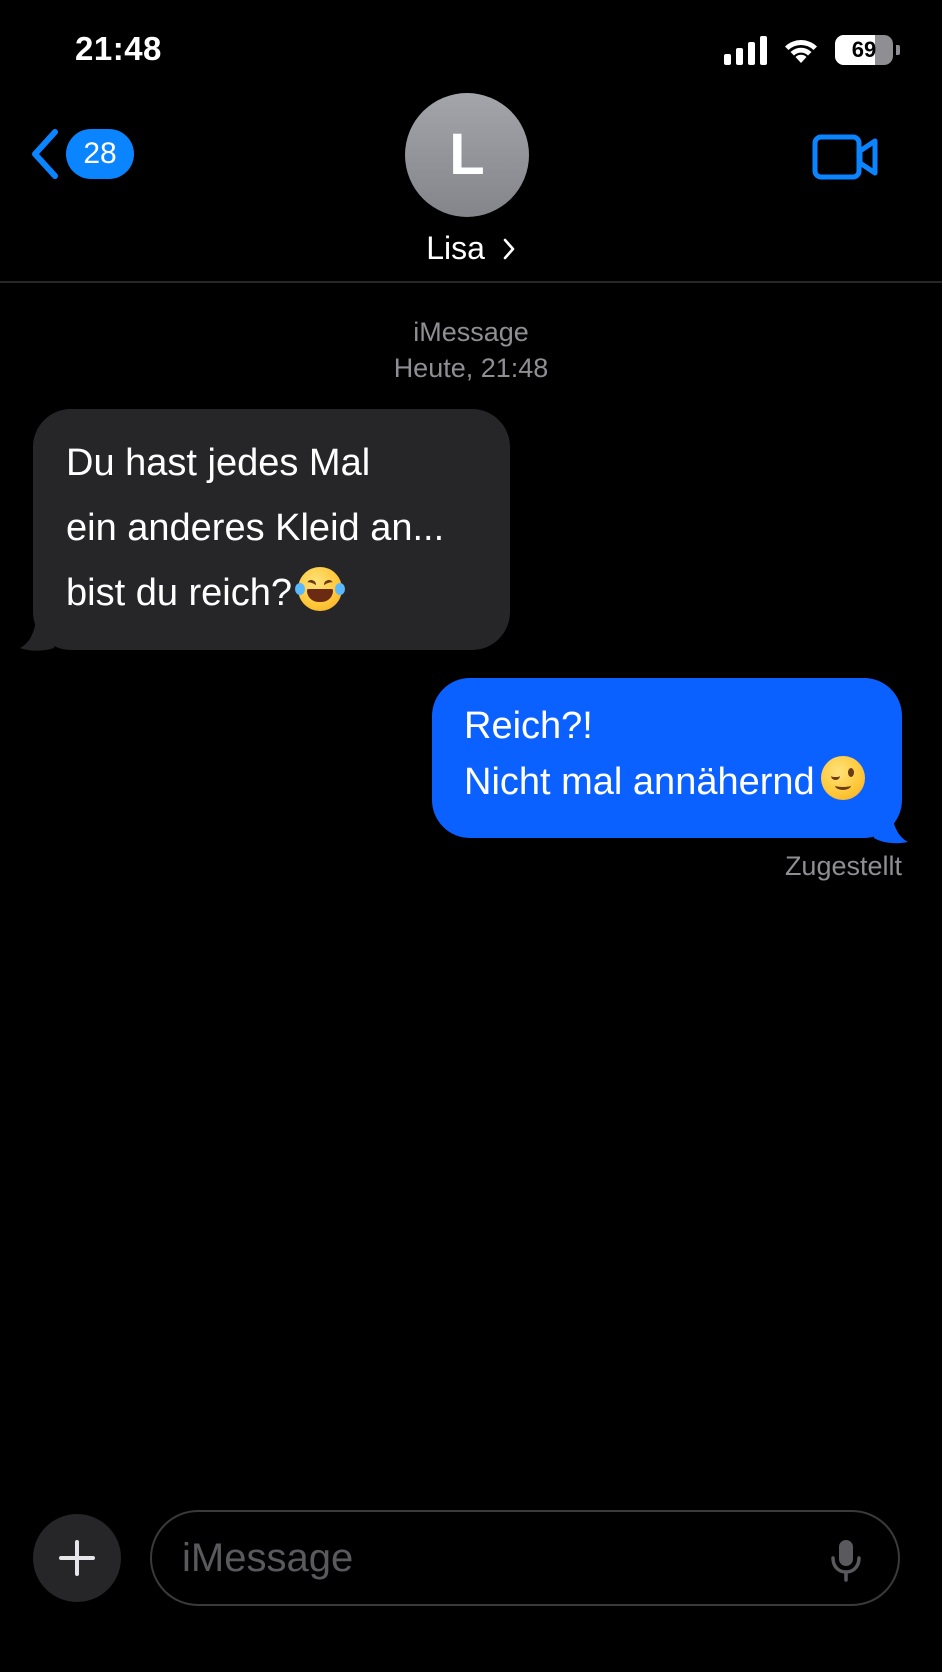 This screenshot has height=1672, width=942. I want to click on dictation-button, so click(846, 1562).